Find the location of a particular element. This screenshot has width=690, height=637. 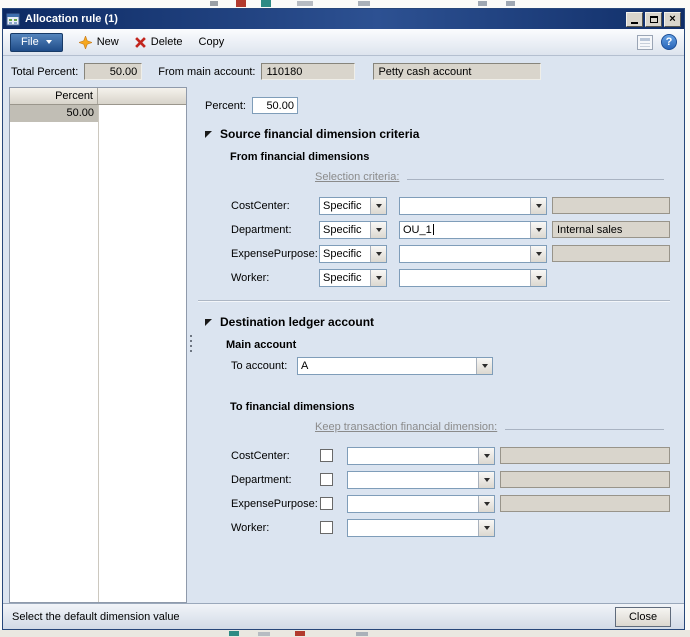

separator-line is located at coordinates (535, 179).